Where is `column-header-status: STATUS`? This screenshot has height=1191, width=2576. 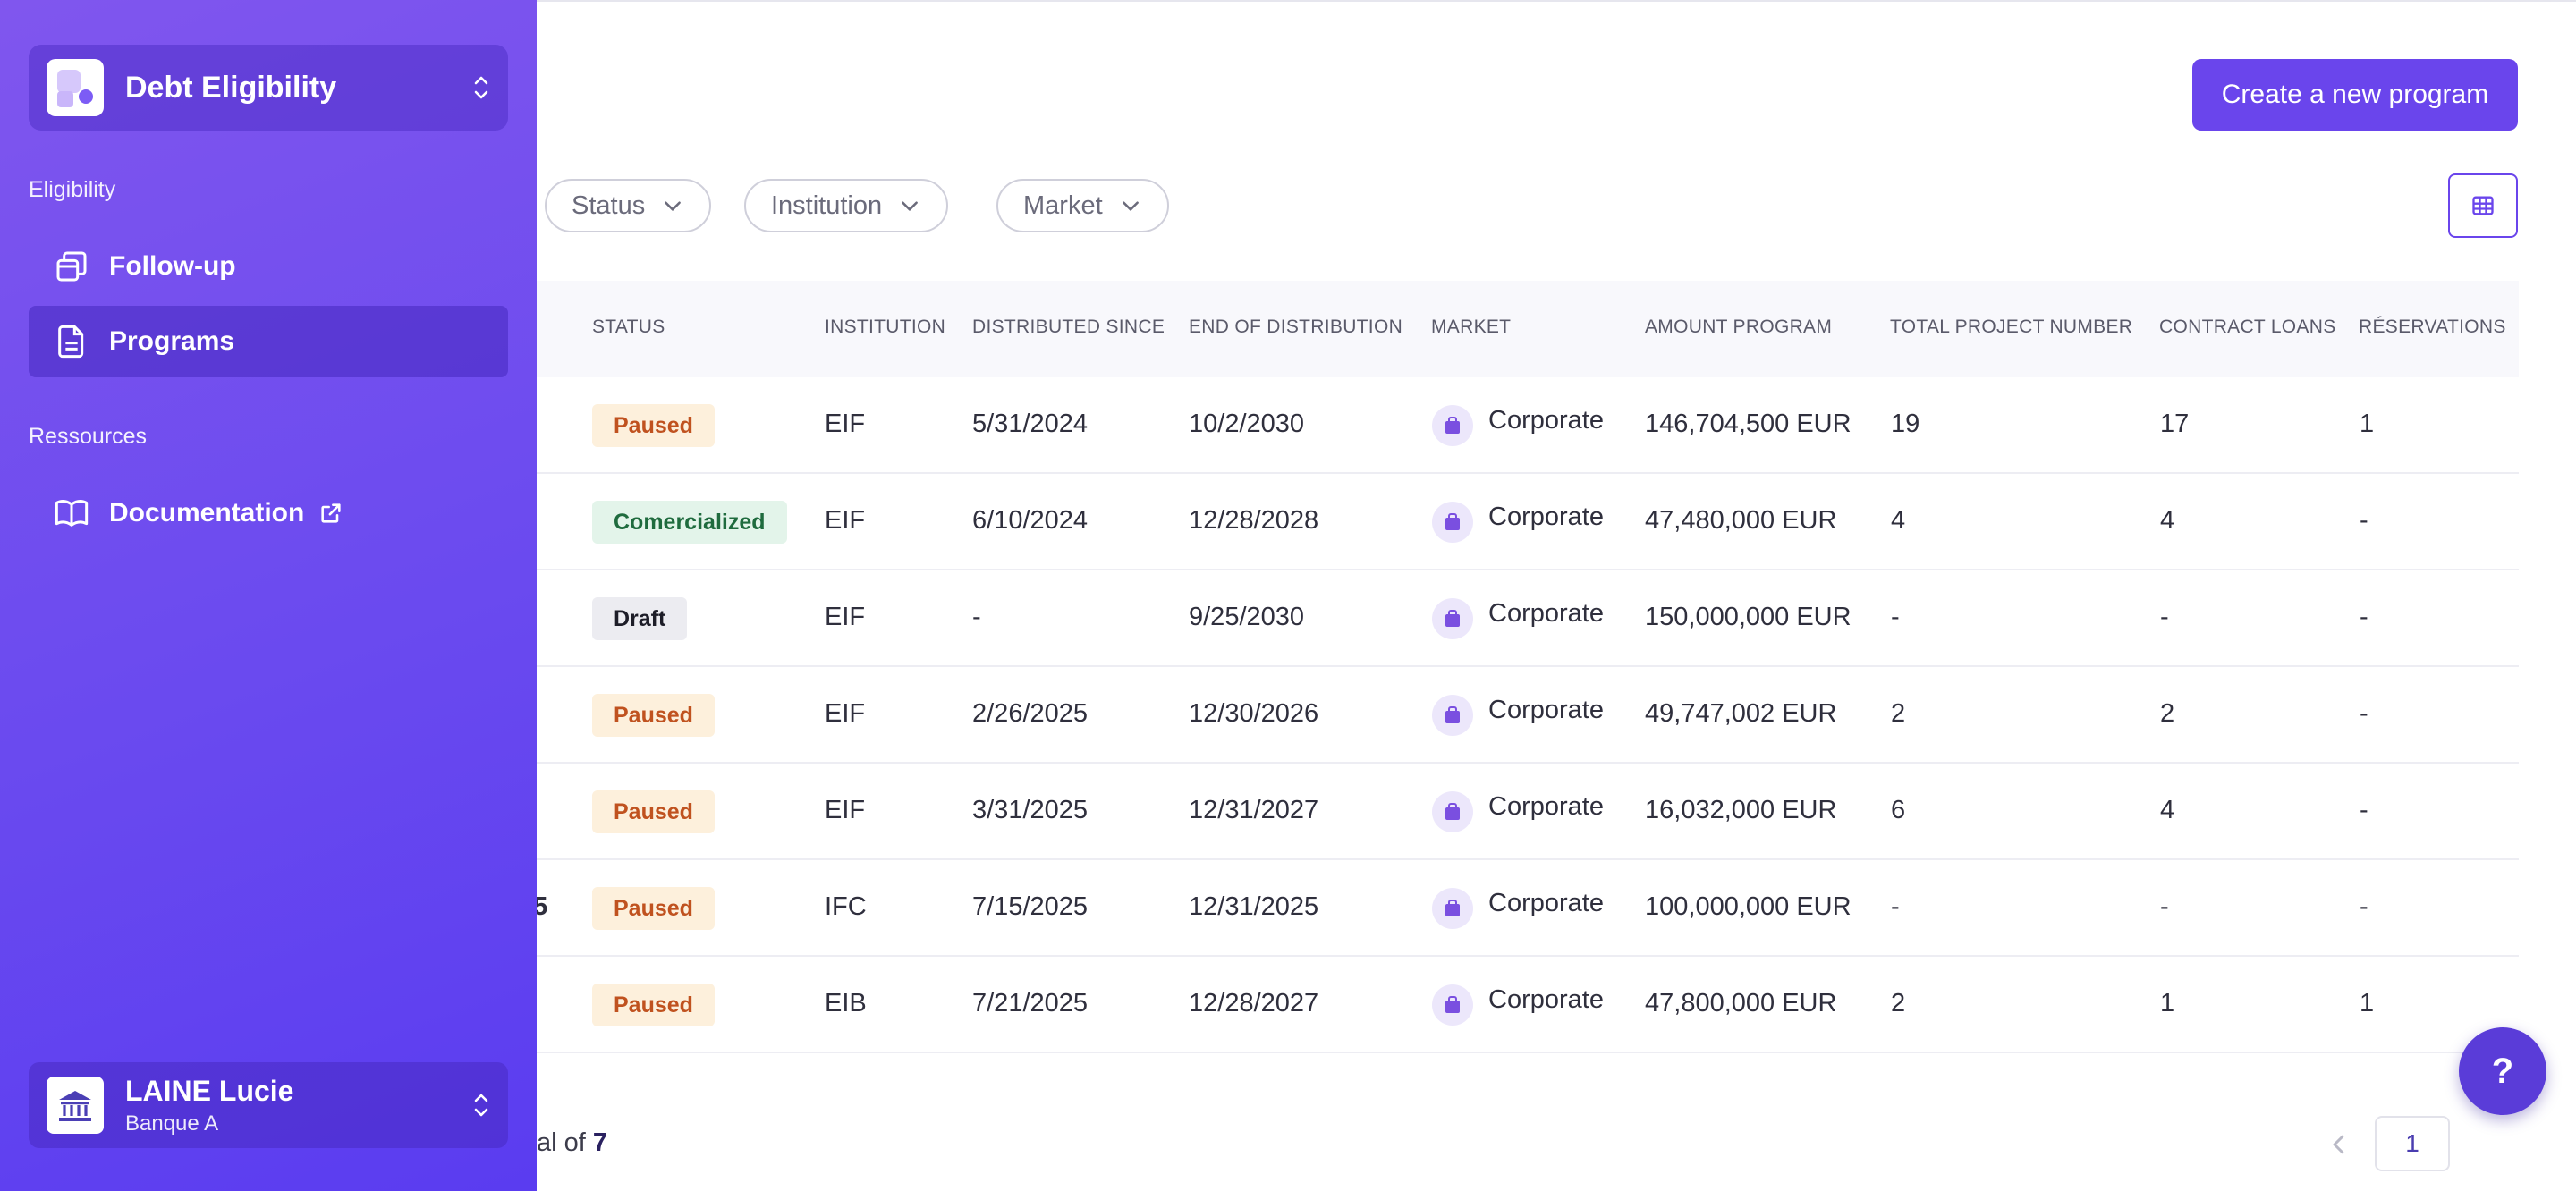
column-header-status: STATUS is located at coordinates (628, 327).